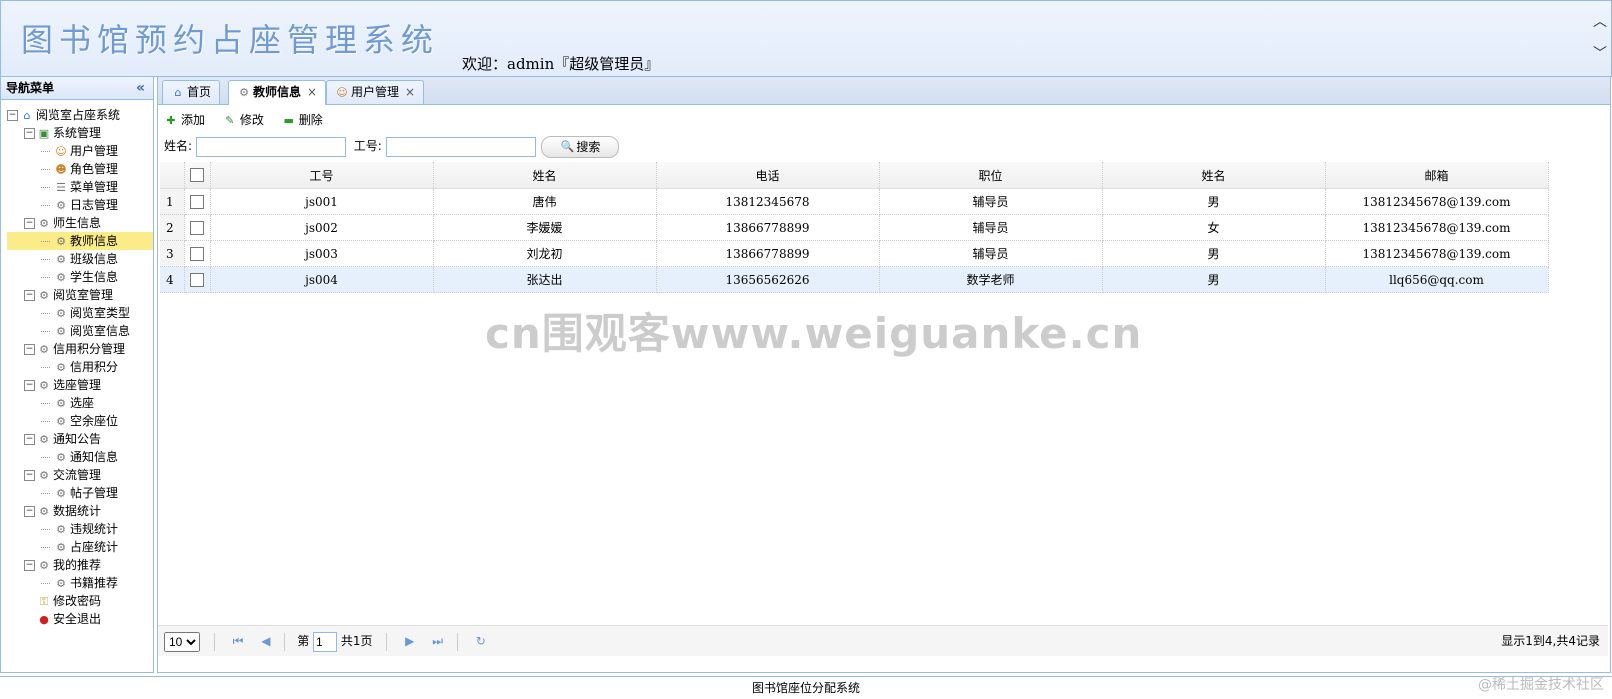  I want to click on nav-item: ⚙ 占座统计, so click(80, 547).